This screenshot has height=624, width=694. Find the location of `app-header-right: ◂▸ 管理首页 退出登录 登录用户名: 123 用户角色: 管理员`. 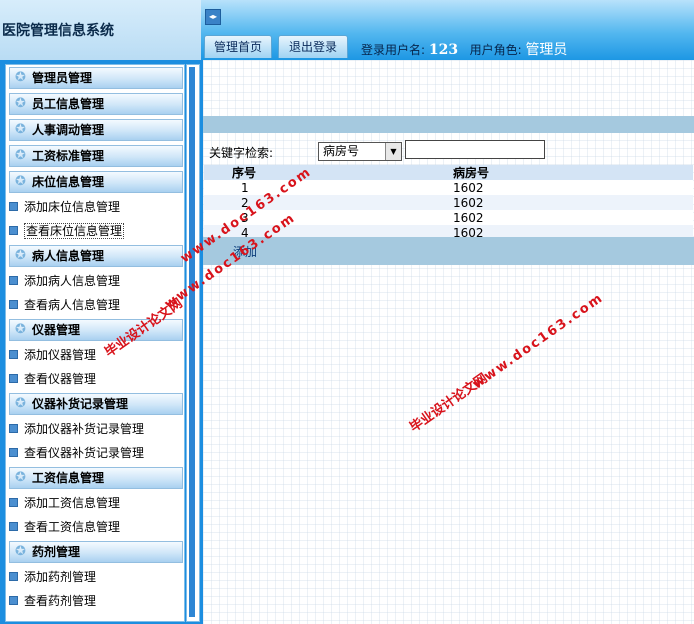

app-header-right: ◂▸ 管理首页 退出登录 登录用户名: 123 用户角色: 管理员 is located at coordinates (447, 30).